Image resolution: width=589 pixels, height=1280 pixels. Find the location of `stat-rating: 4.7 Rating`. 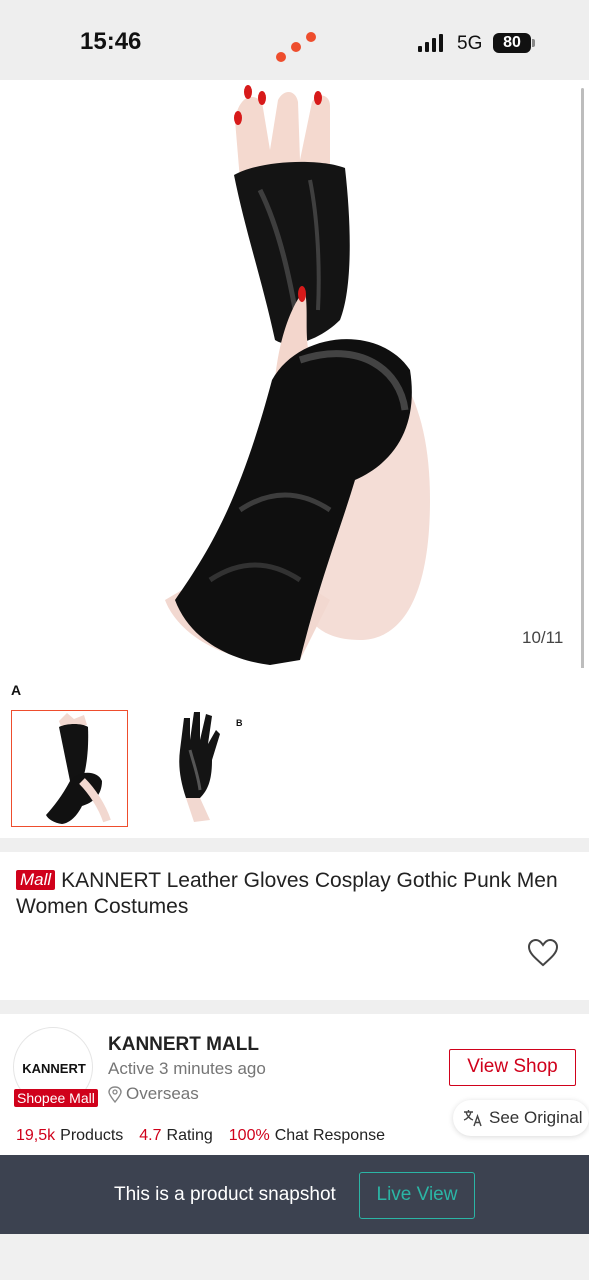

stat-rating: 4.7 Rating is located at coordinates (176, 1135).